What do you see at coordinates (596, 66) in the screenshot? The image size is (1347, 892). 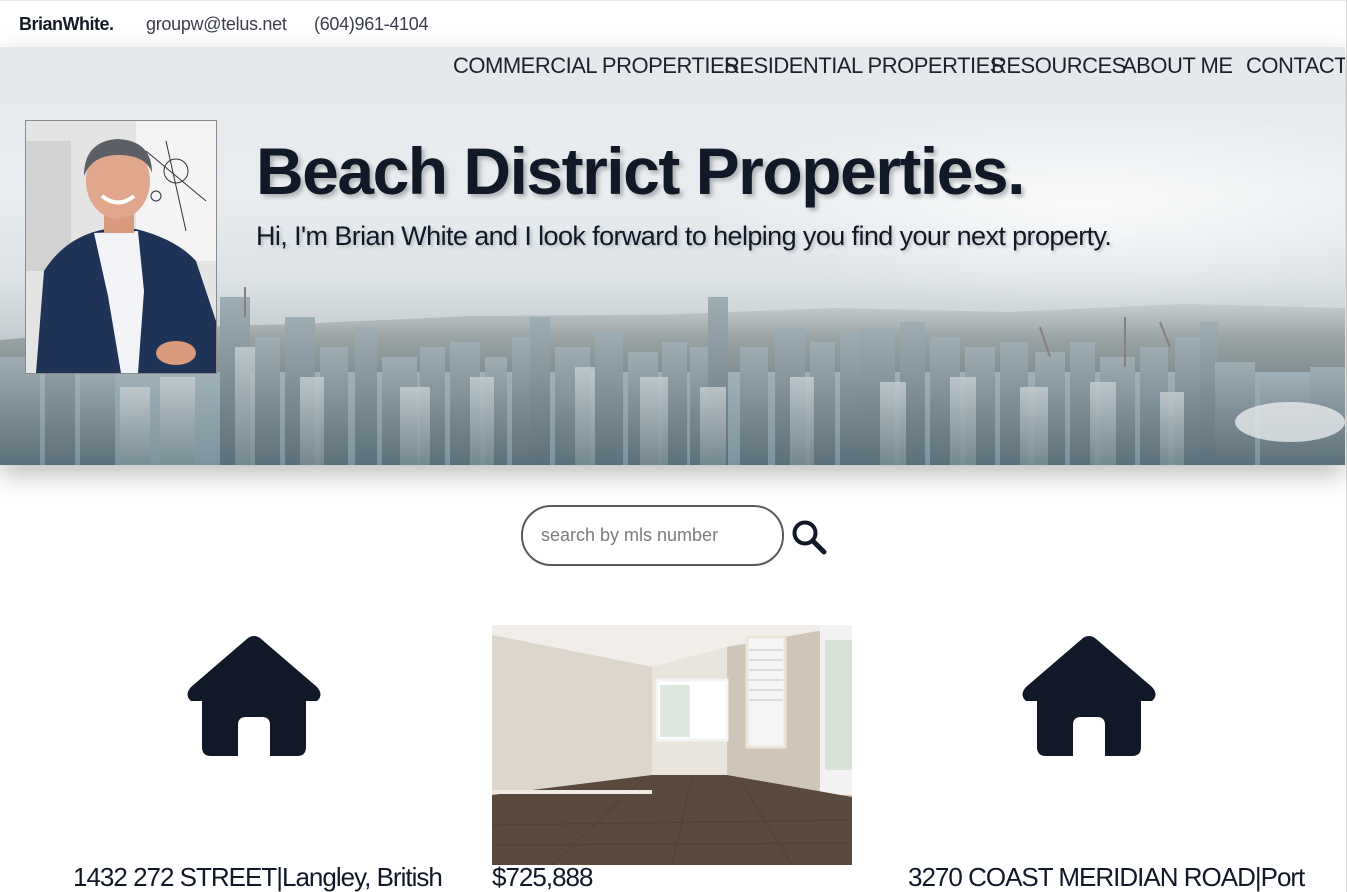 I see `nav-commercial-properties: COMMERCIAL PROPERTIES` at bounding box center [596, 66].